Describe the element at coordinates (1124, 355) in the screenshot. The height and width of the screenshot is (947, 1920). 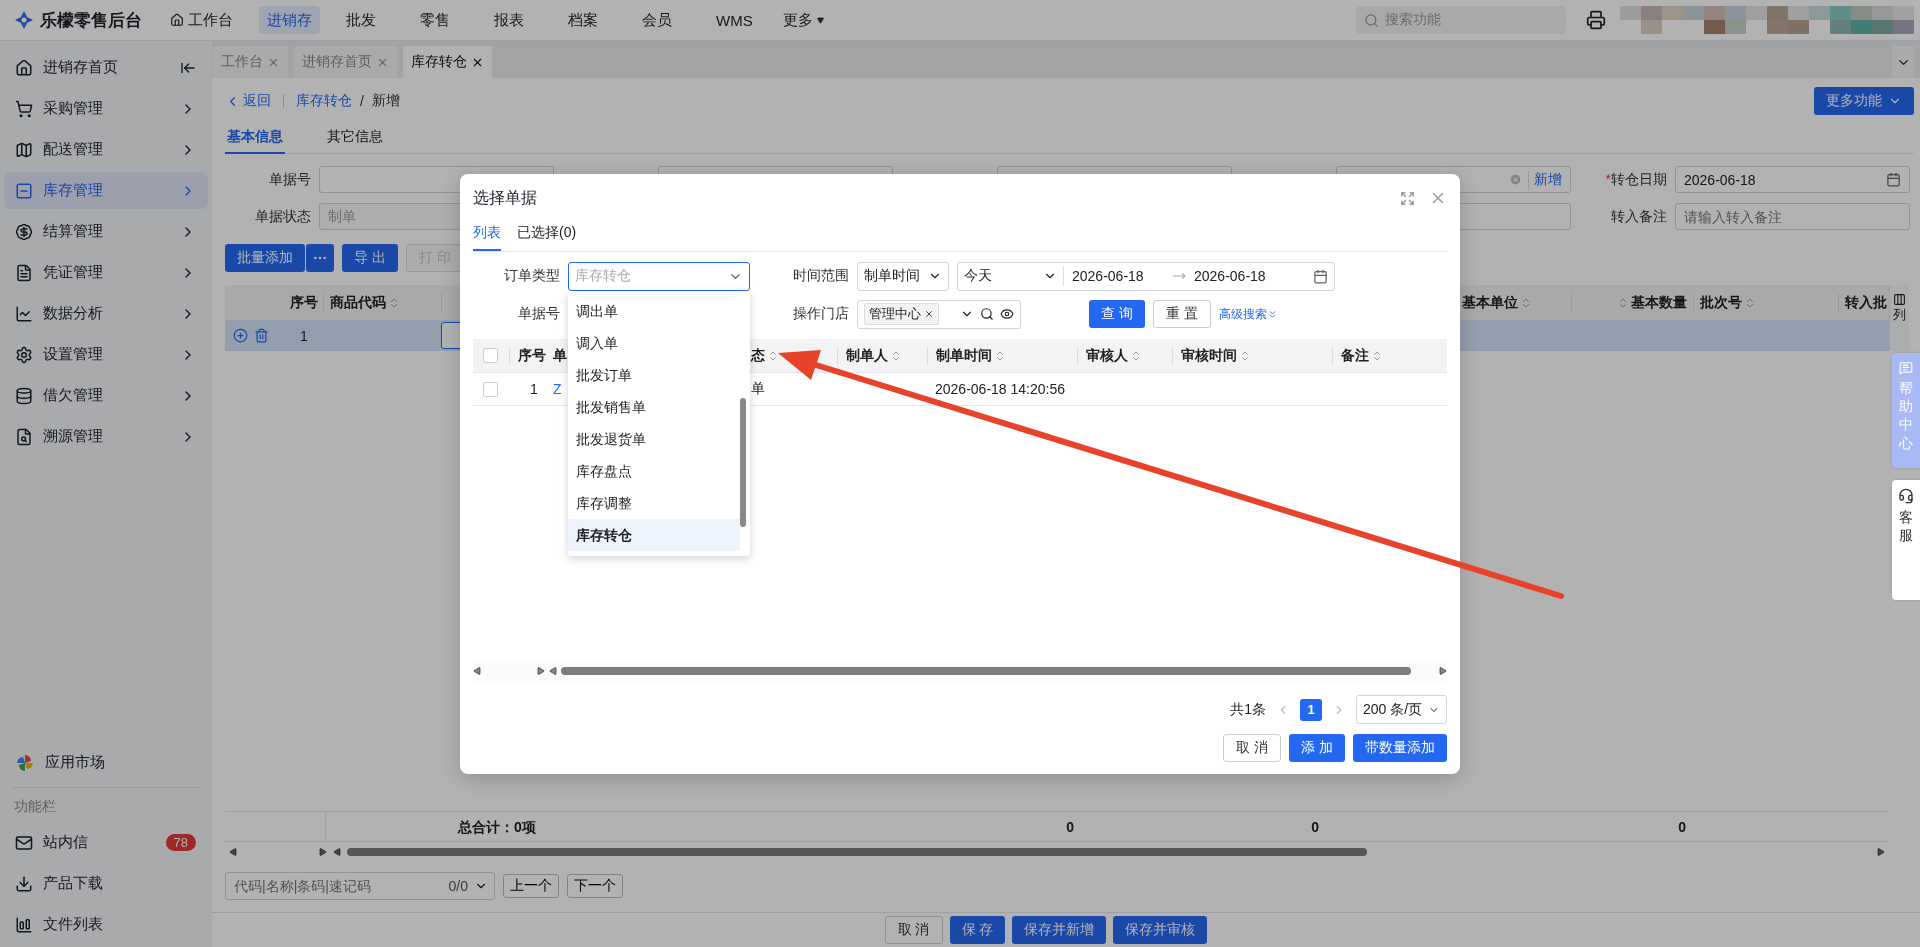
I see `column-header: 审核人` at that location.